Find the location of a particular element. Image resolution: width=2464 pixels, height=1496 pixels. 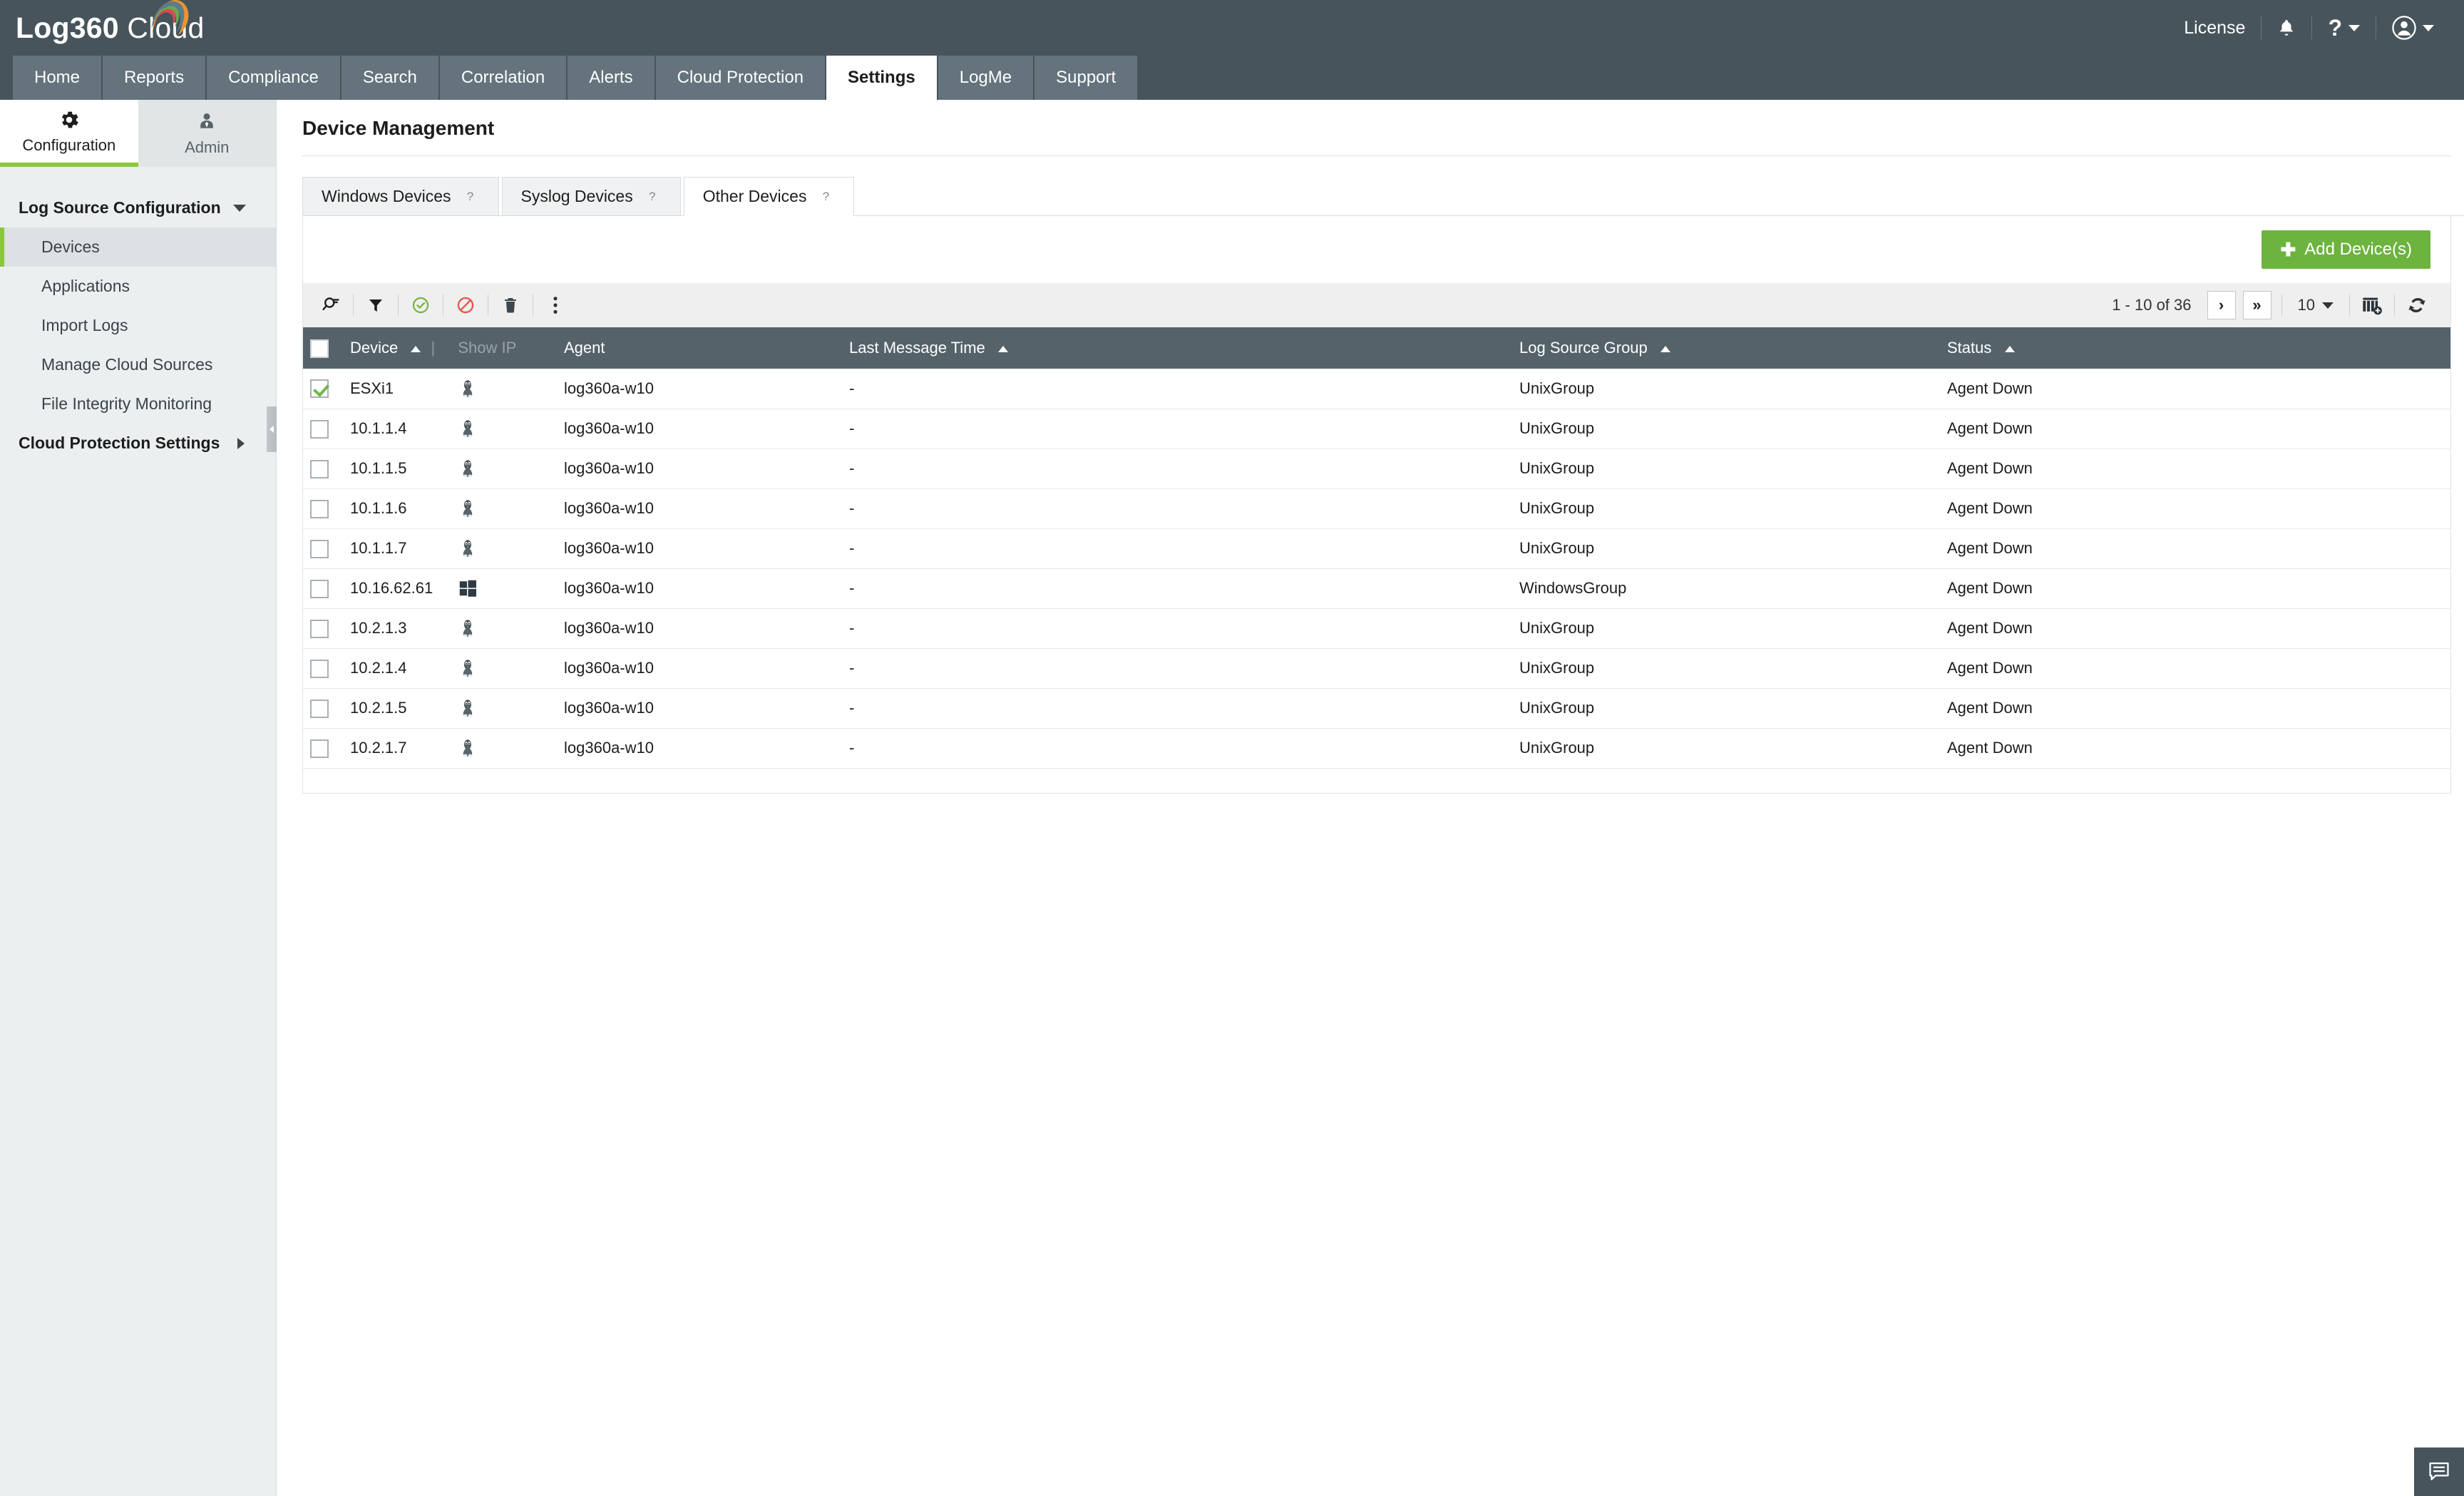

help-menu: ? is located at coordinates (2344, 27).